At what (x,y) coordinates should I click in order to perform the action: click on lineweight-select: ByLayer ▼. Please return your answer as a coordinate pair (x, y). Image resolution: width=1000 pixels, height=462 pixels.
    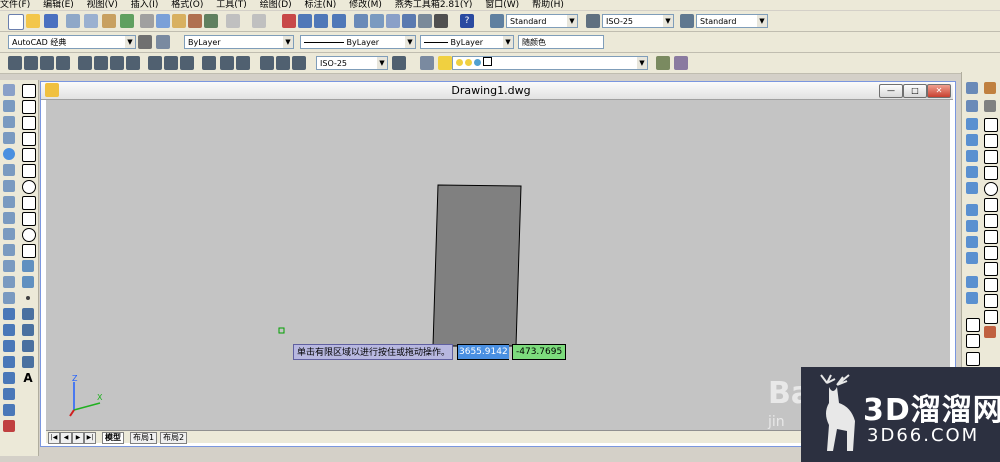
    Looking at the image, I should click on (467, 42).